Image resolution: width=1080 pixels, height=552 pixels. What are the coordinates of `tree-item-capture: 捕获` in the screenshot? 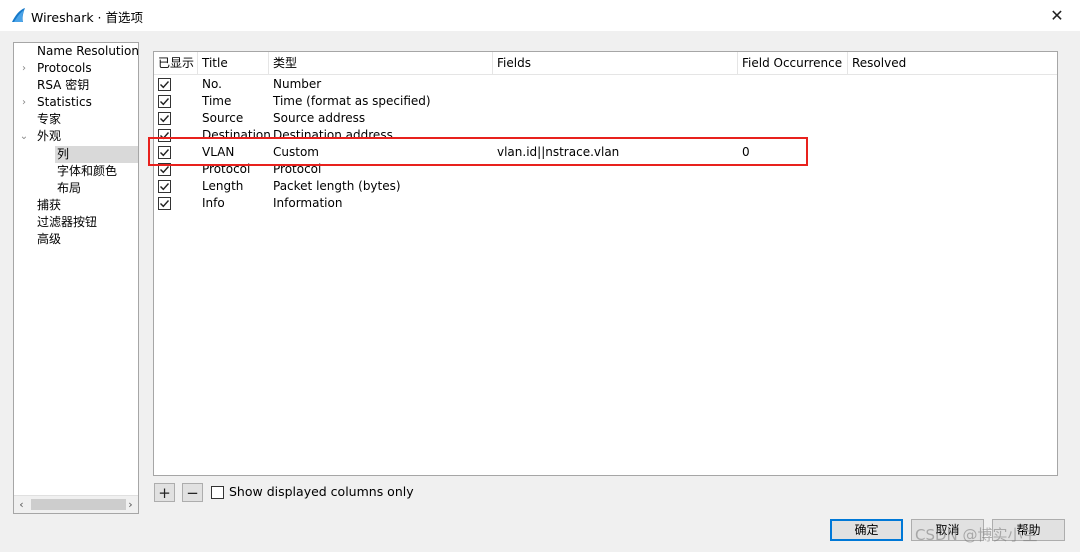 It's located at (49, 205).